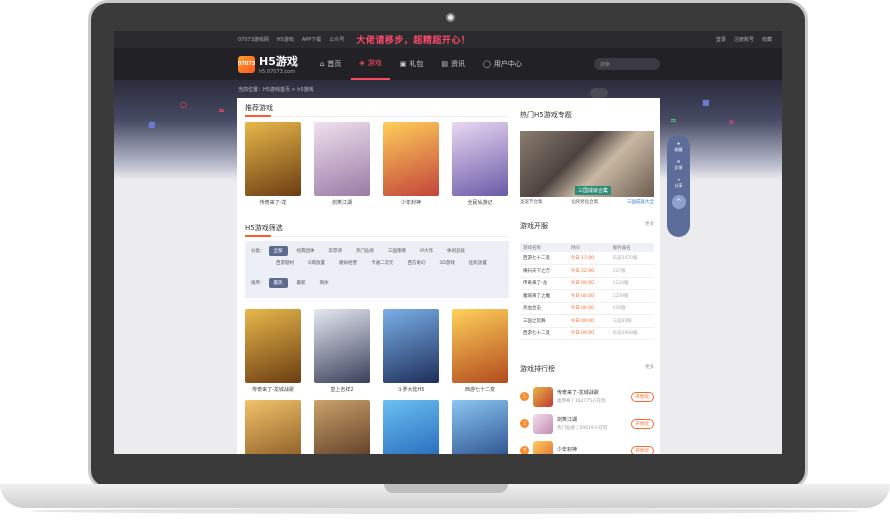 This screenshot has width=890, height=526. I want to click on game-card: 斗罗大陆H5, so click(411, 351).